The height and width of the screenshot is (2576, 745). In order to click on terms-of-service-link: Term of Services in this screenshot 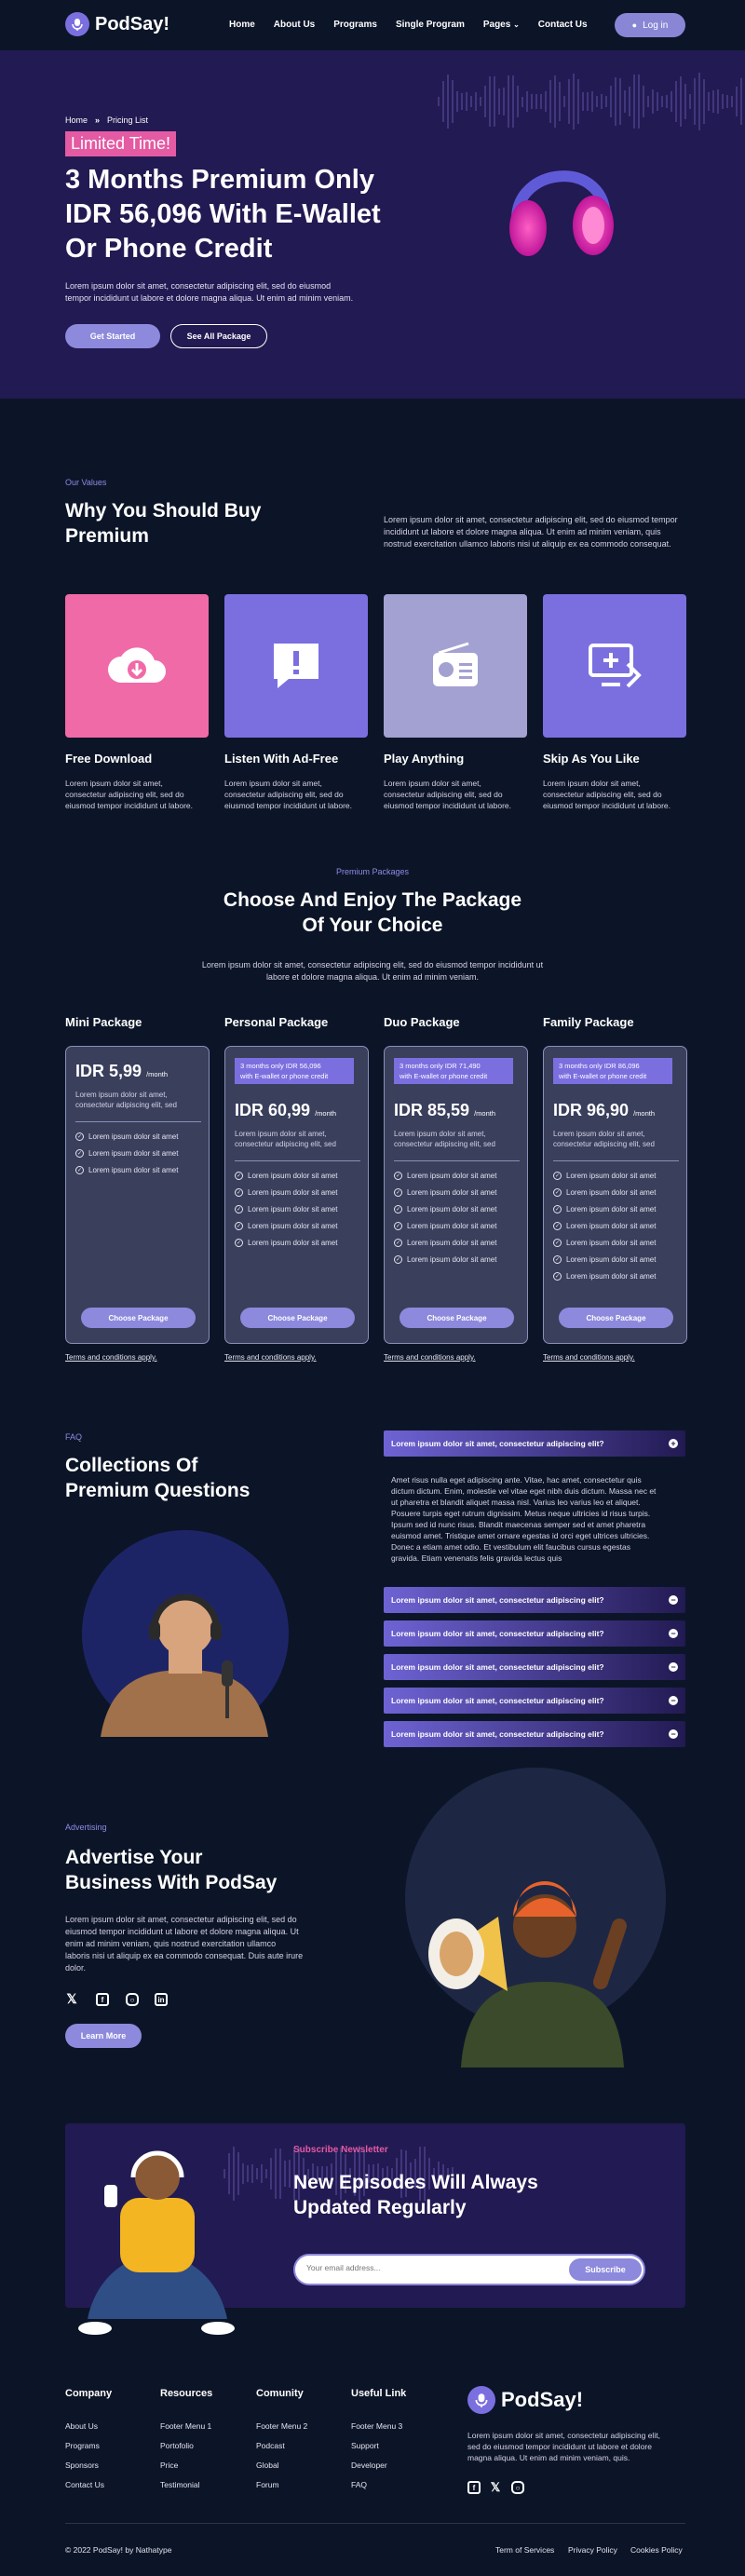, I will do `click(524, 2550)`.